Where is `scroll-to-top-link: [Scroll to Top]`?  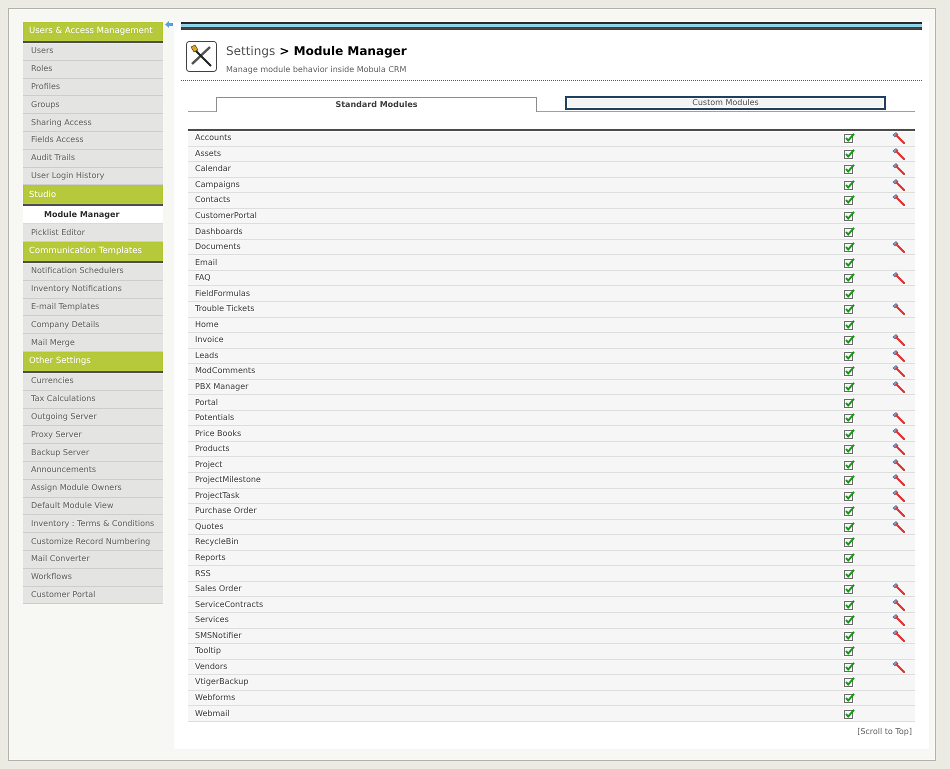
scroll-to-top-link: [Scroll to Top] is located at coordinates (884, 732).